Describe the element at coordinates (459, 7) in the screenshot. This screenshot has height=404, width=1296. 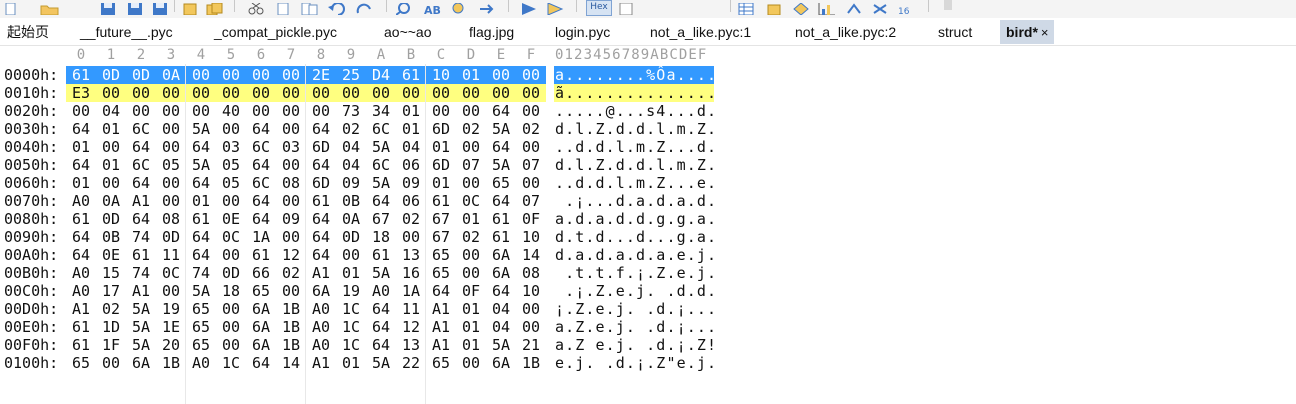
I see `find-next-icon` at that location.